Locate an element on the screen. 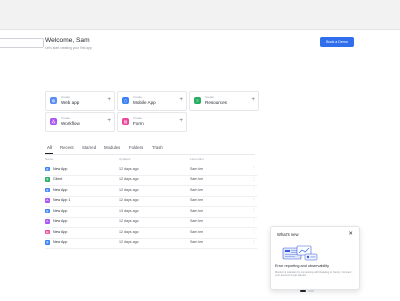 The width and height of the screenshot is (400, 301). column-header-name: Name is located at coordinates (49, 159).